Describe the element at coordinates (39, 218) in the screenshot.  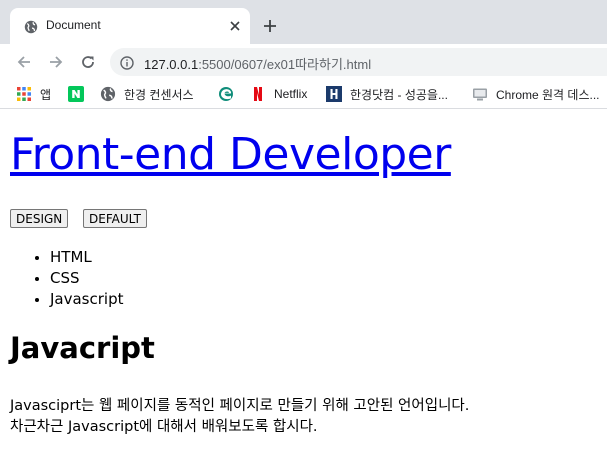
I see `design-button: DESIGN` at that location.